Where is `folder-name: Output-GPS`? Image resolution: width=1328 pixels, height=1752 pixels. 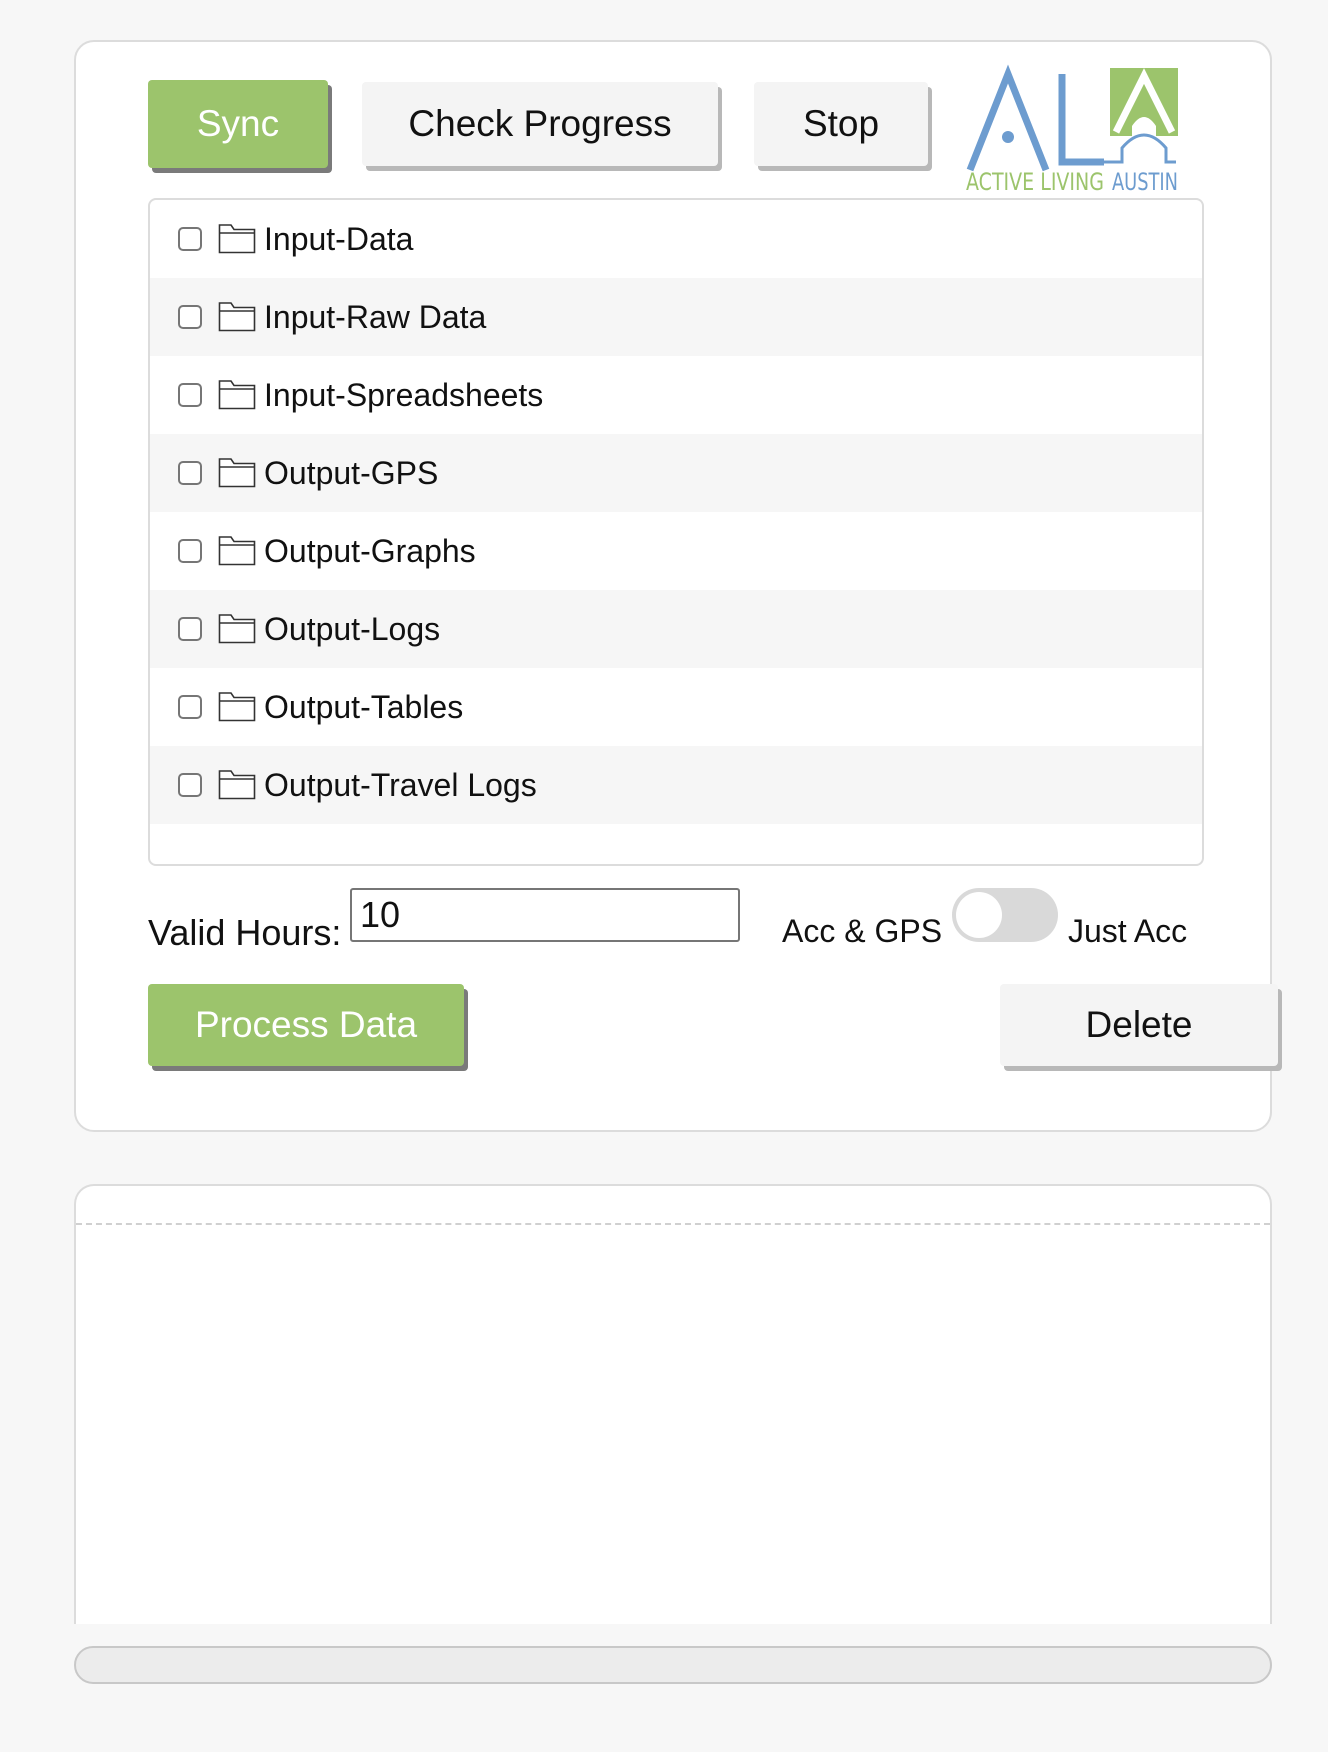
folder-name: Output-GPS is located at coordinates (351, 472).